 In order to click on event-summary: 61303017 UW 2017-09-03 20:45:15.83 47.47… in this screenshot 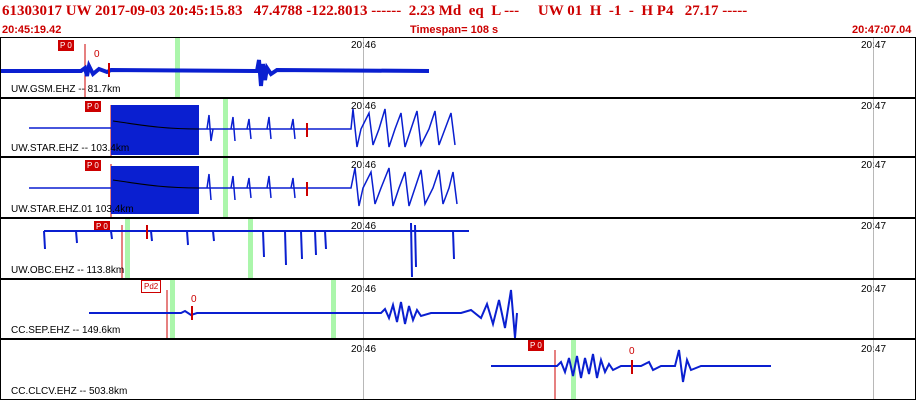, I will do `click(375, 11)`.